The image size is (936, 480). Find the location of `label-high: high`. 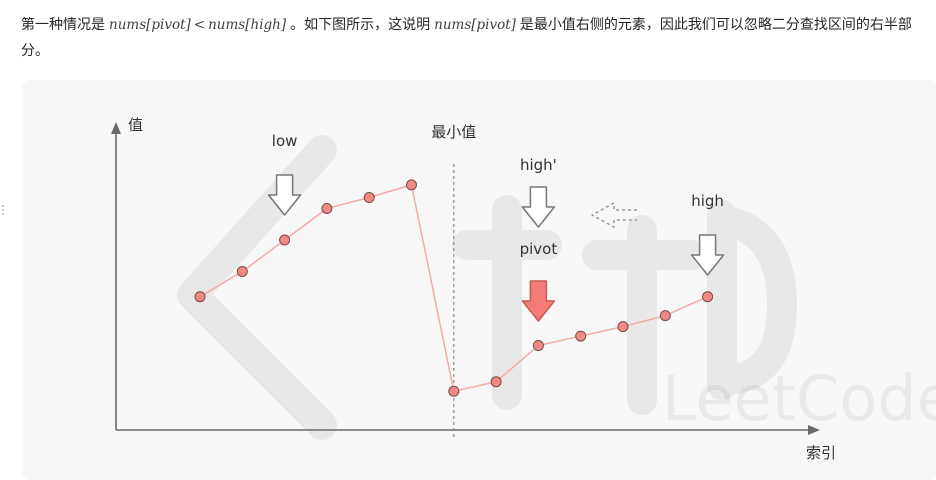

label-high: high is located at coordinates (707, 201).